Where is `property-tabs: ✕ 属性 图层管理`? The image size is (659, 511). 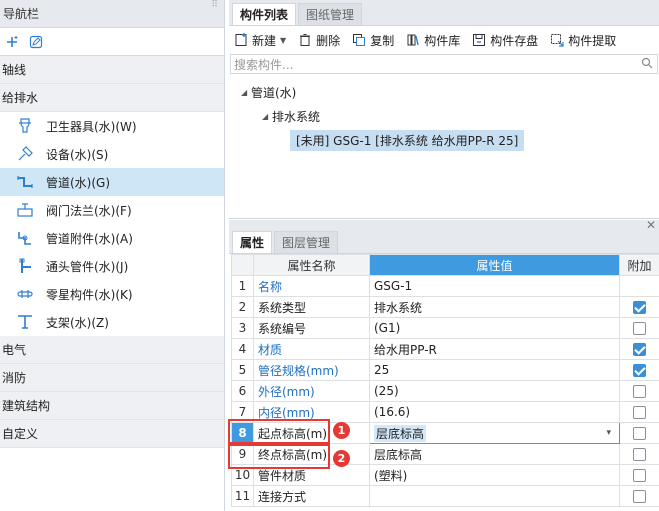
property-tabs: ✕ 属性 图层管理 is located at coordinates (444, 236).